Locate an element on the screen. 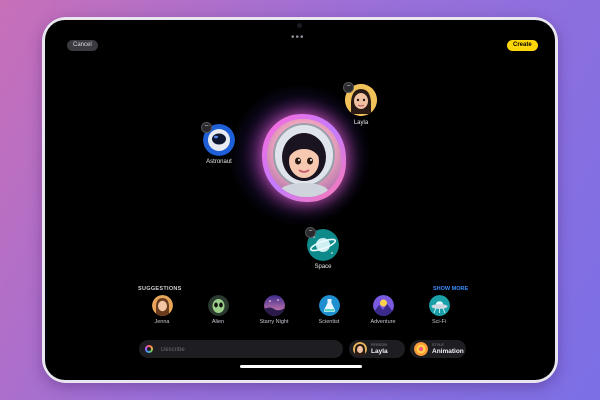  suggestion-scientist: Scientist is located at coordinates (329, 310).